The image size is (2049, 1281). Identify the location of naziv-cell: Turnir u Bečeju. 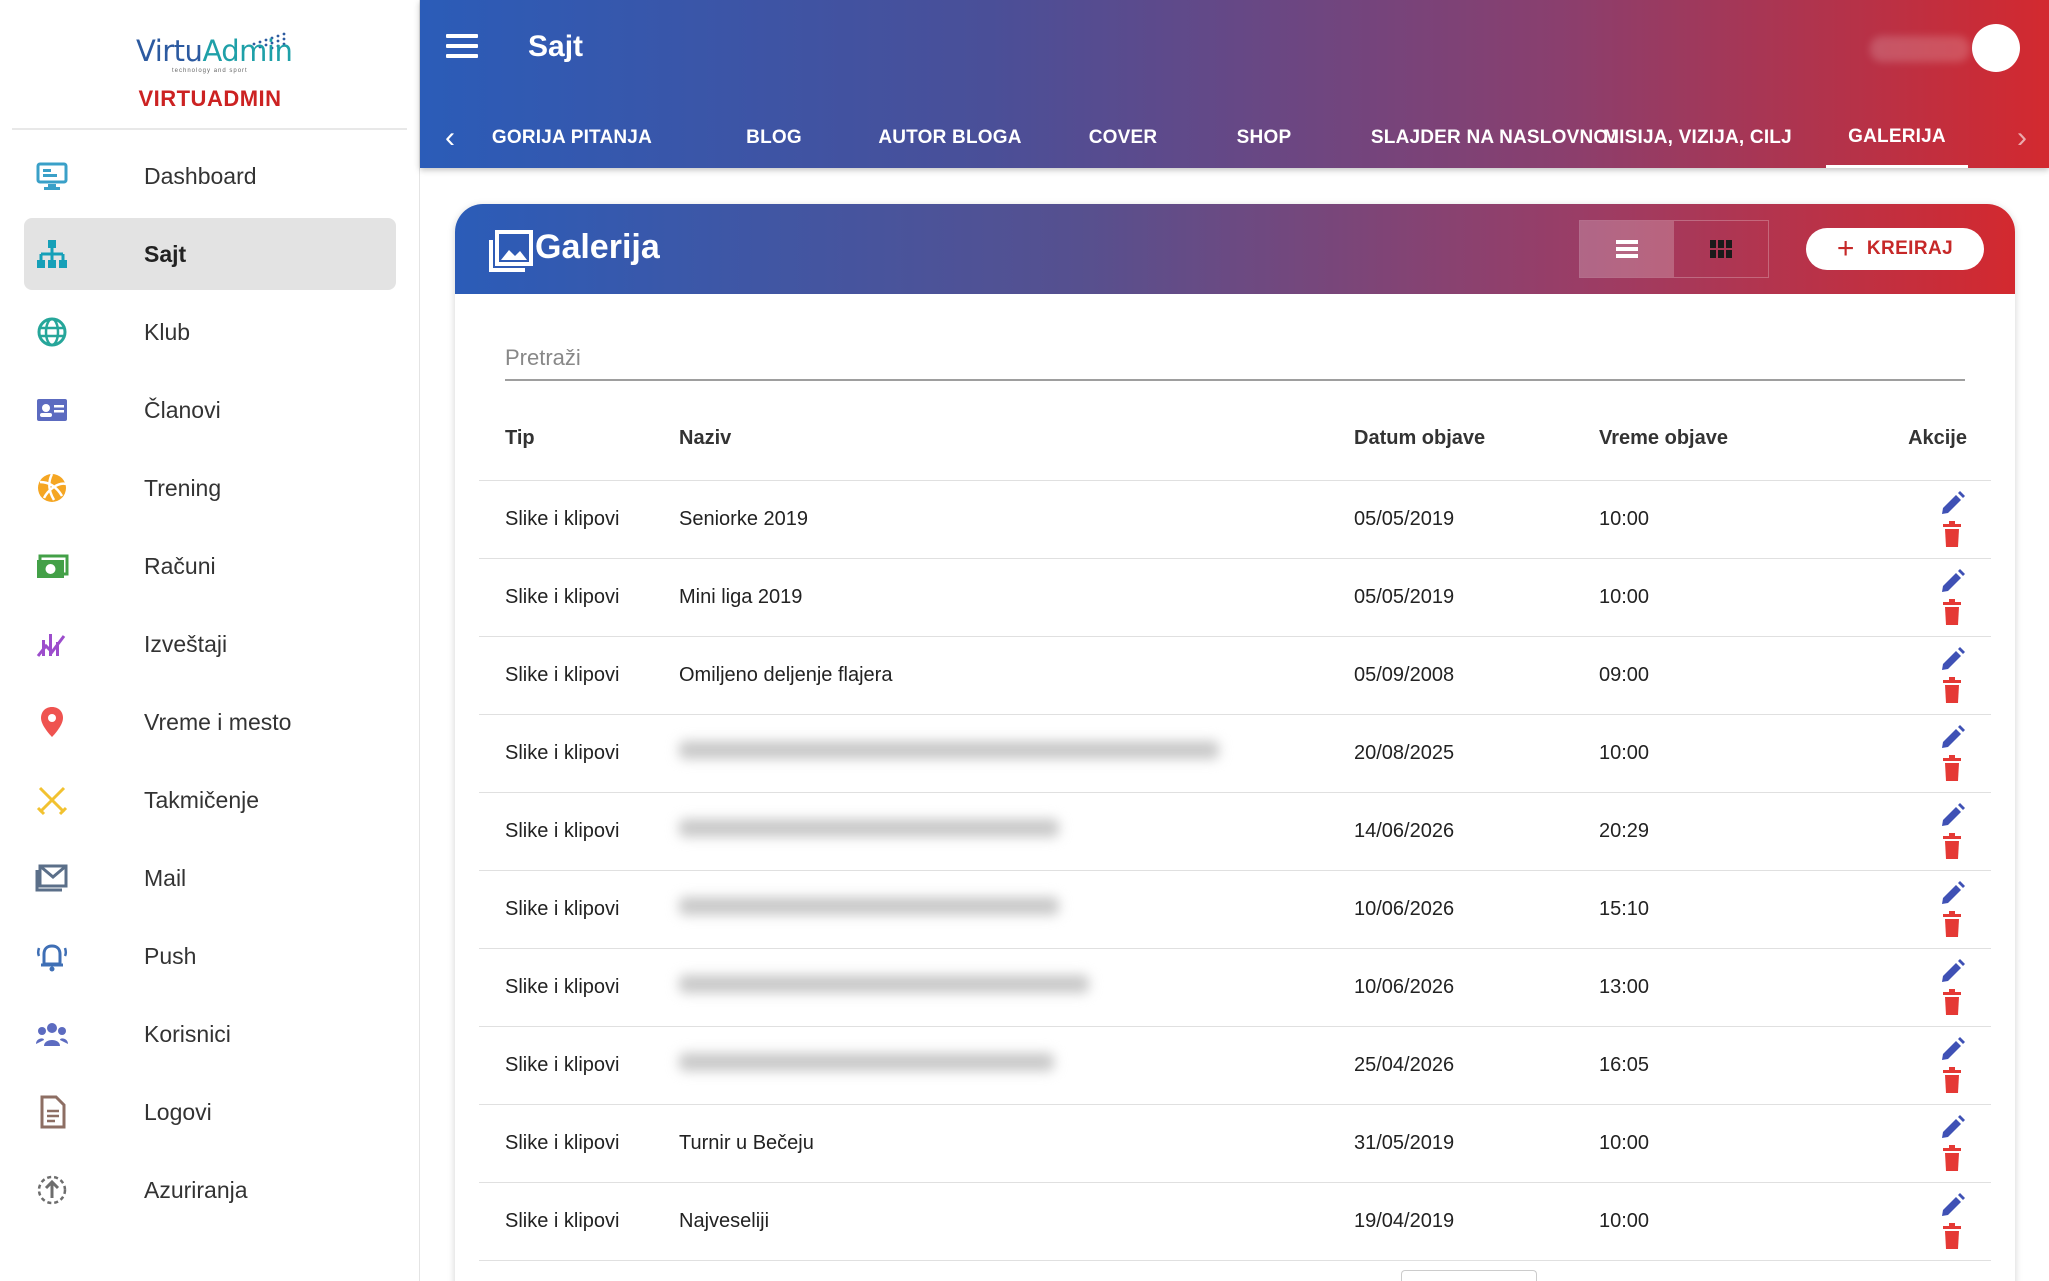
(1016, 1143).